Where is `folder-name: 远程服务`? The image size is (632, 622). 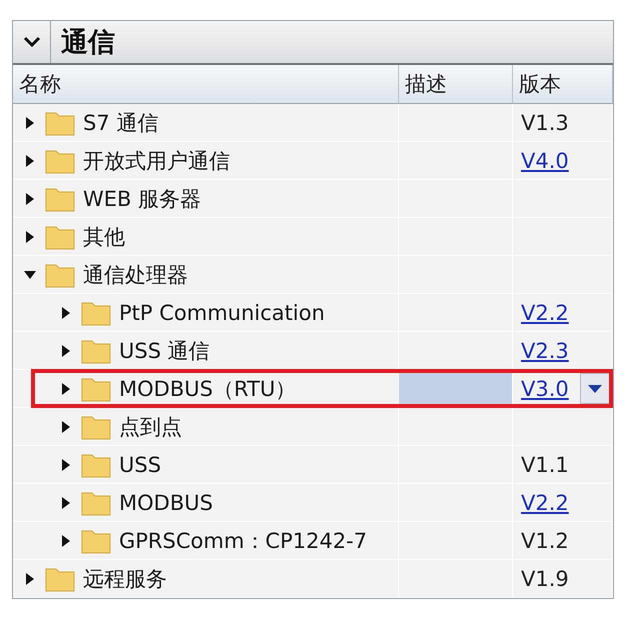
folder-name: 远程服务 is located at coordinates (125, 579).